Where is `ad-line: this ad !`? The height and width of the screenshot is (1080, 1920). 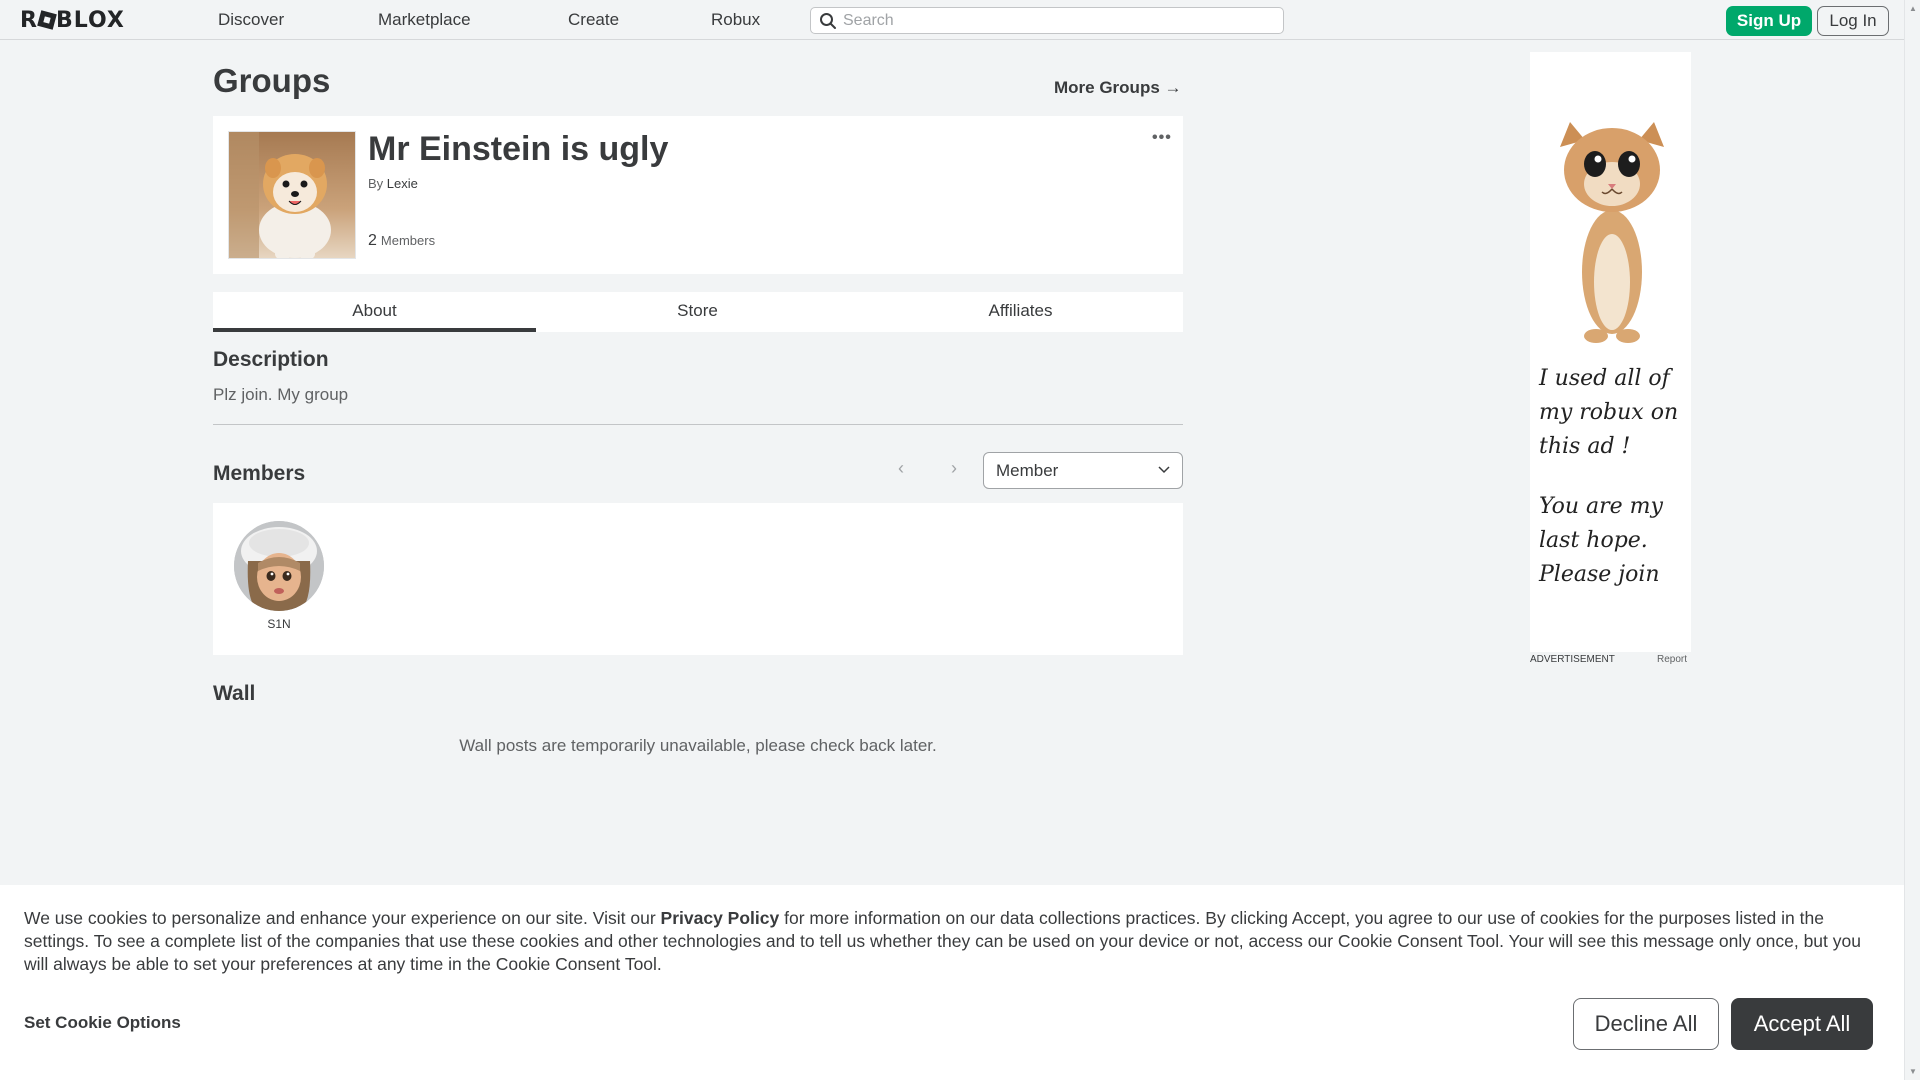 ad-line: this ad ! is located at coordinates (1585, 446).